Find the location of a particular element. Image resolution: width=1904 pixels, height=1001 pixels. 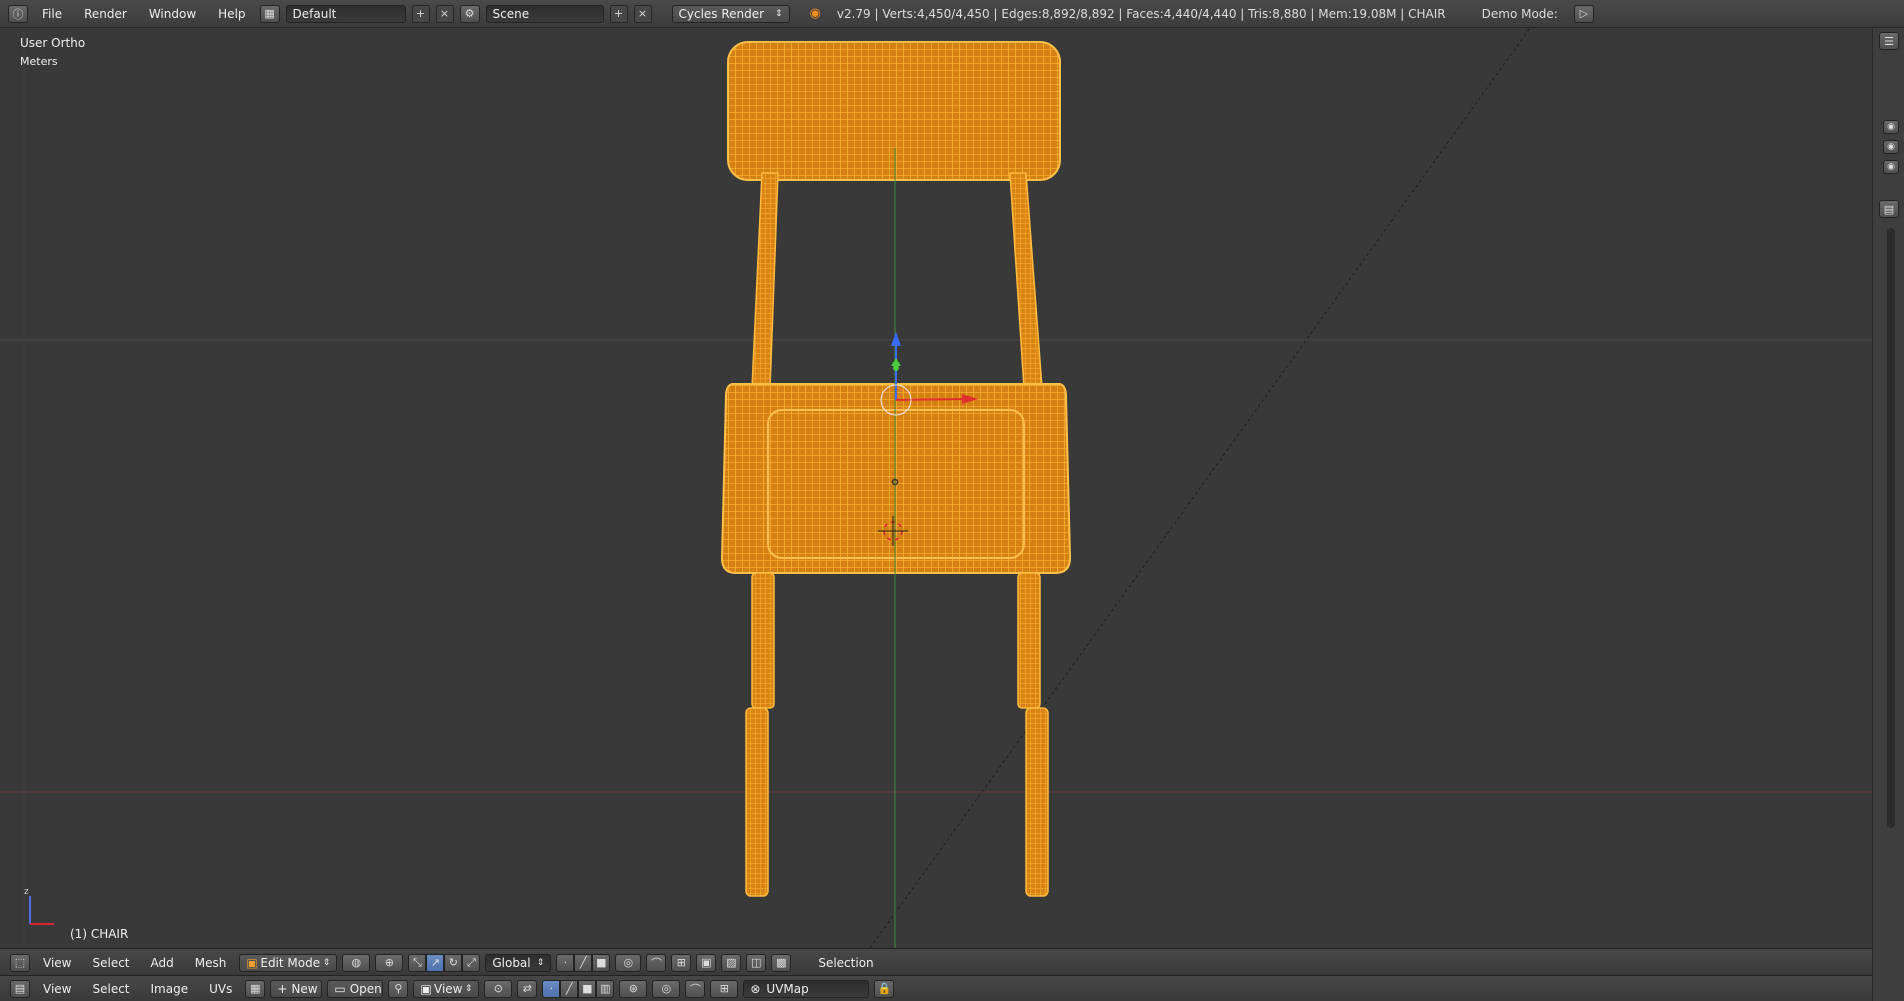

plus-icon: + is located at coordinates (282, 988).